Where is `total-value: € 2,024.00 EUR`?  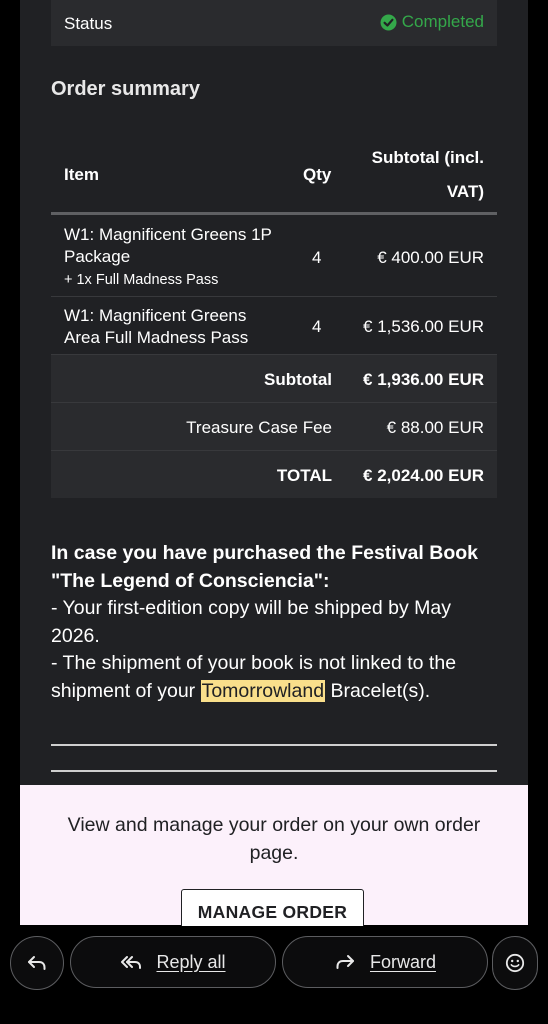 total-value: € 2,024.00 EUR is located at coordinates (423, 475).